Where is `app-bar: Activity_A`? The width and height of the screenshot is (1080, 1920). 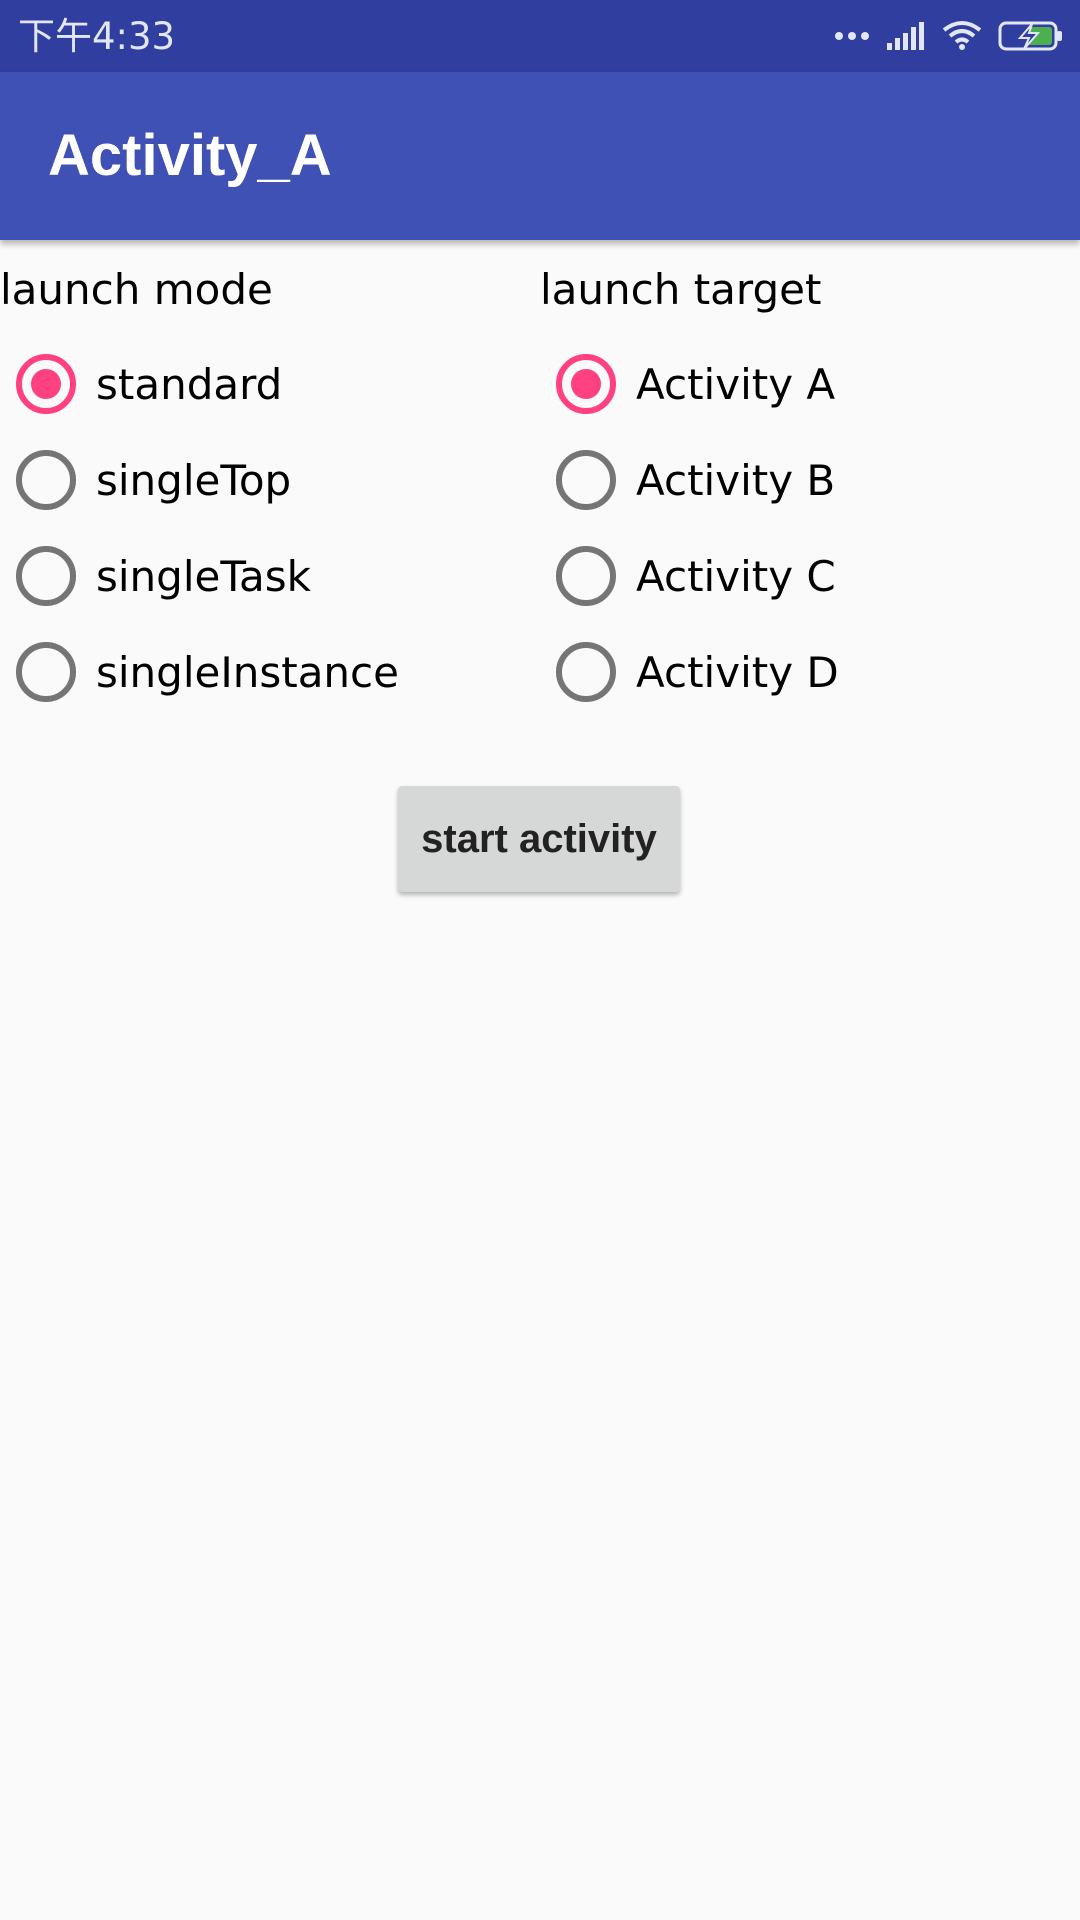
app-bar: Activity_A is located at coordinates (540, 156).